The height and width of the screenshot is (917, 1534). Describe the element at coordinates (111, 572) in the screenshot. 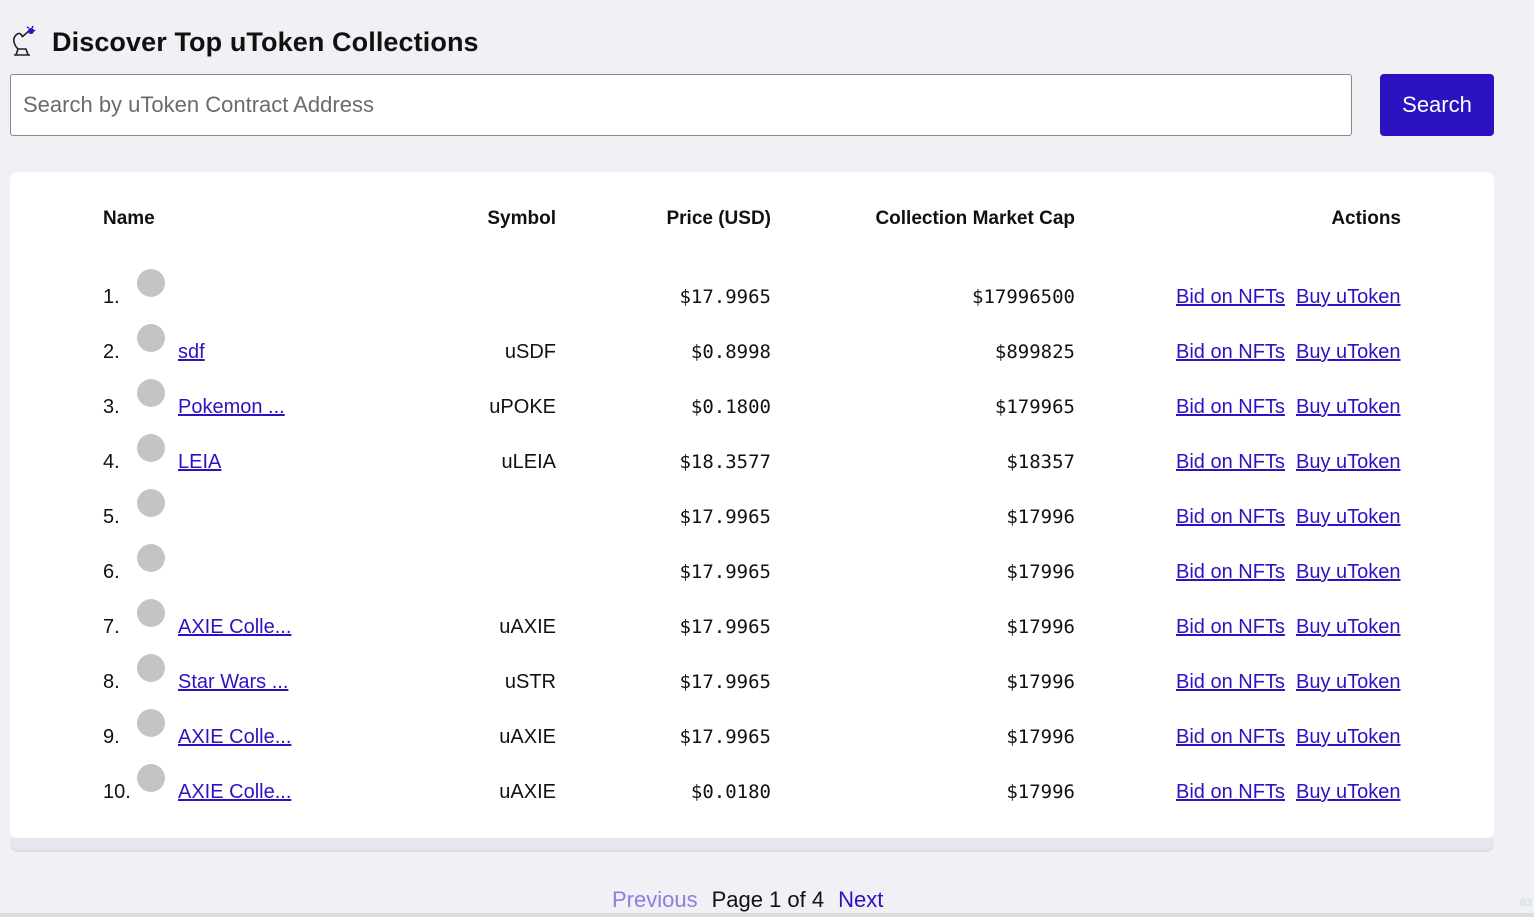

I see `row-rank: 6.` at that location.